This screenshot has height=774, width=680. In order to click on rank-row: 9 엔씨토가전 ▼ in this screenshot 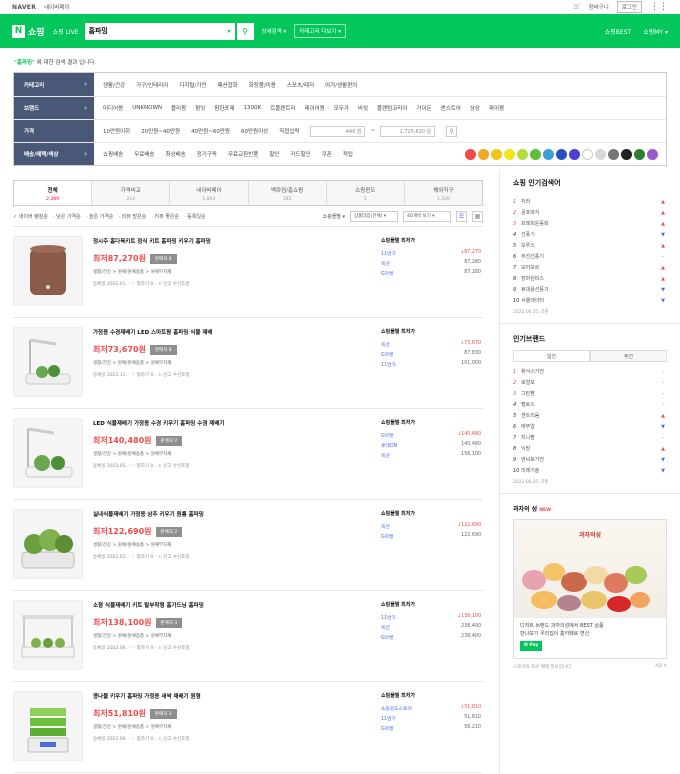, I will do `click(590, 459)`.